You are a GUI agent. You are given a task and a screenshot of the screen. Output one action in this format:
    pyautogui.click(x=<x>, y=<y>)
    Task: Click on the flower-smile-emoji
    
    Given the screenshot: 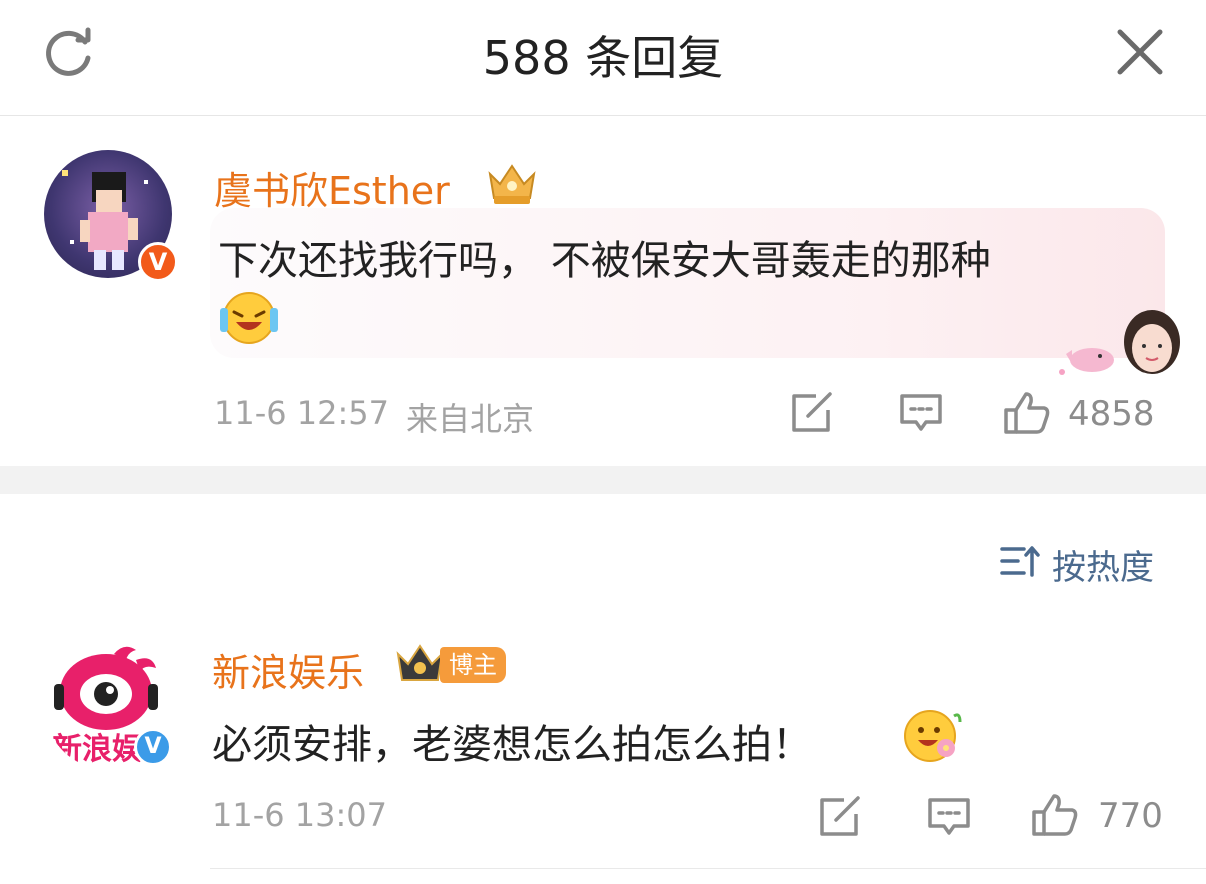 What is the action you would take?
    pyautogui.click(x=933, y=736)
    